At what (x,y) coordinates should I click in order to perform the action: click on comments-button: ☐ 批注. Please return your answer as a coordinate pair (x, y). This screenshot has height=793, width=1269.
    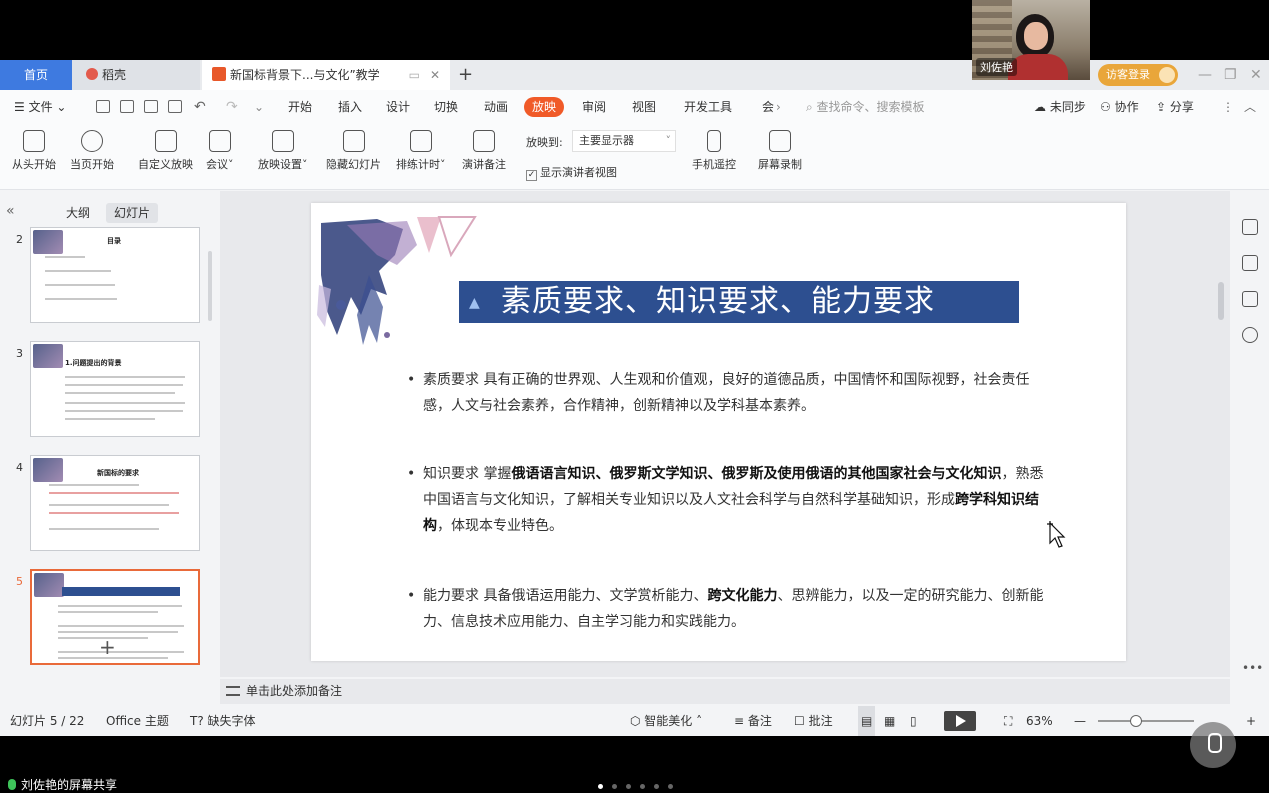
    Looking at the image, I should click on (813, 721).